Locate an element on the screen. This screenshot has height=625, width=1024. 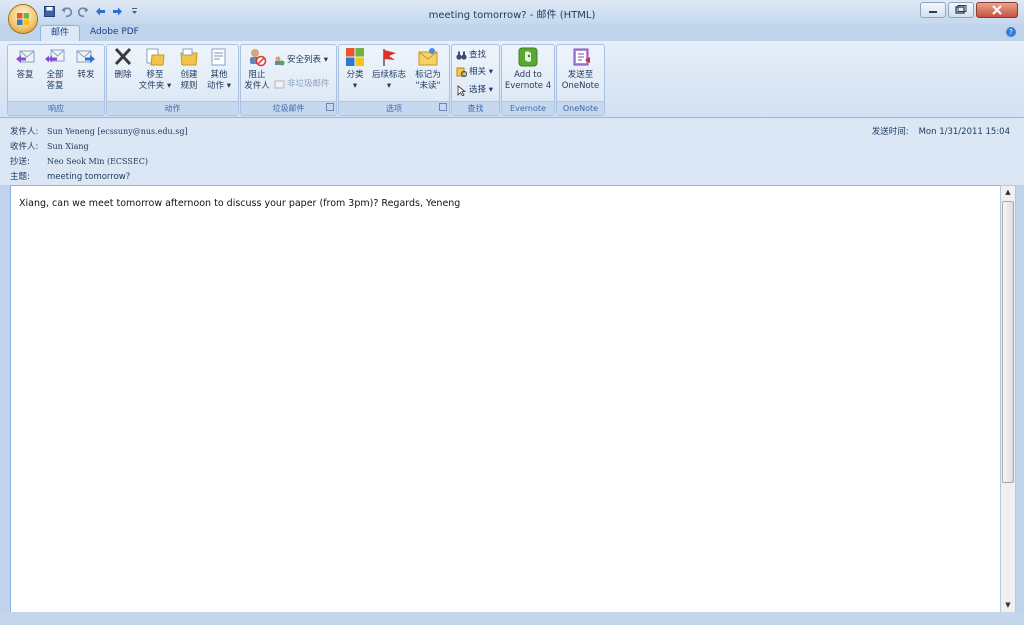
reply-icon is located at coordinates (25, 57).